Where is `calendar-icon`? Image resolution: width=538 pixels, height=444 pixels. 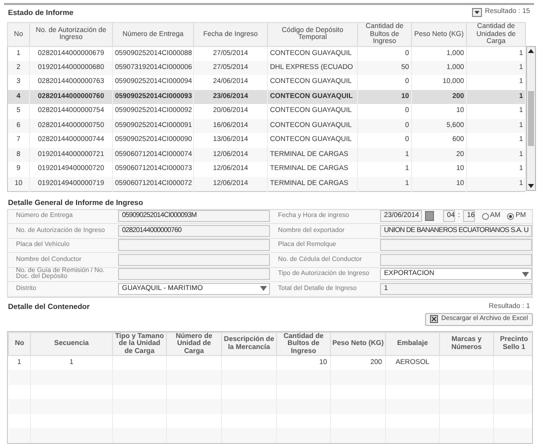
calendar-icon is located at coordinates (429, 216).